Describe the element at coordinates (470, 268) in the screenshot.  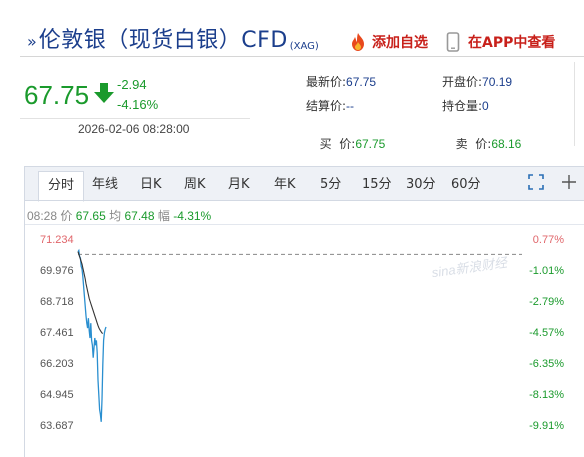
I see `chart-watermark: sina新浪财经` at that location.